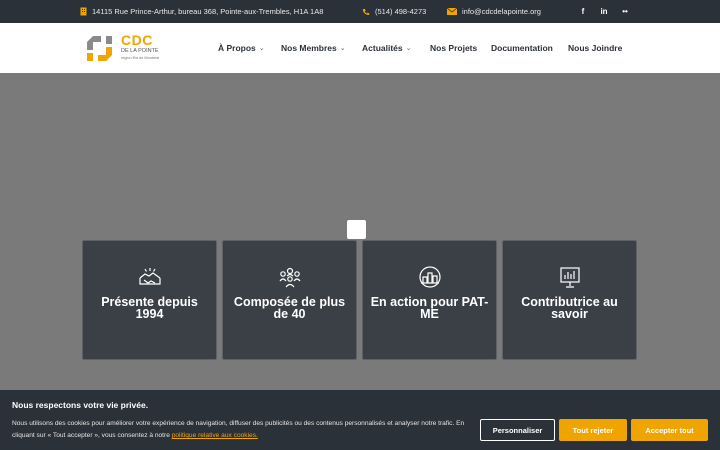 Image resolution: width=720 pixels, height=450 pixels. I want to click on nav-item-nos-projets: Nos Projets, so click(453, 48).